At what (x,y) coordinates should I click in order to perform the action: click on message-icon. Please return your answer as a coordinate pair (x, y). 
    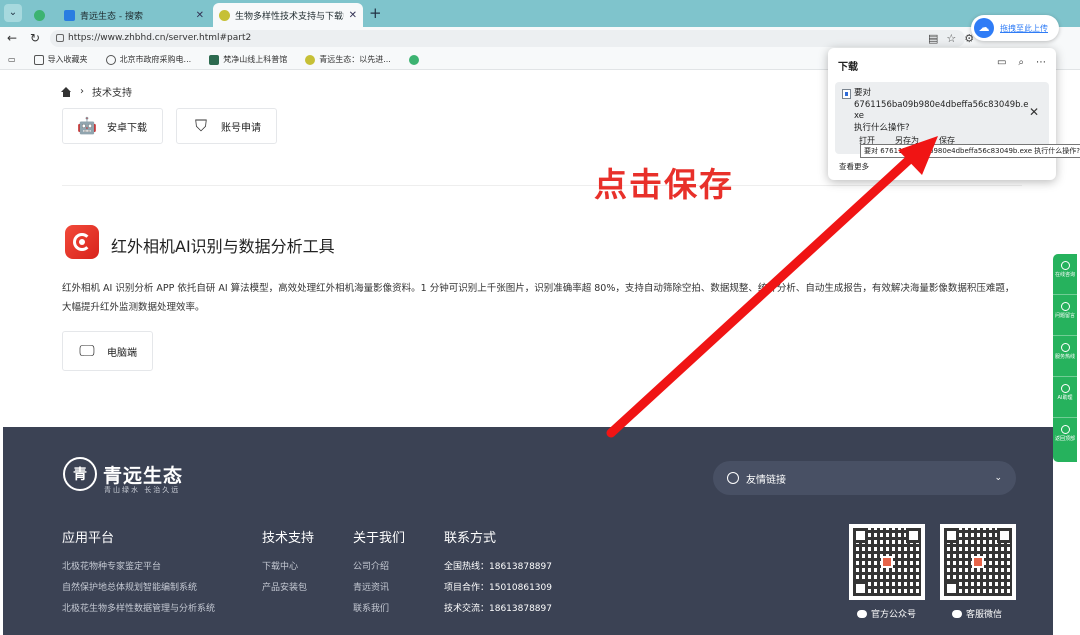
    Looking at the image, I should click on (1065, 306).